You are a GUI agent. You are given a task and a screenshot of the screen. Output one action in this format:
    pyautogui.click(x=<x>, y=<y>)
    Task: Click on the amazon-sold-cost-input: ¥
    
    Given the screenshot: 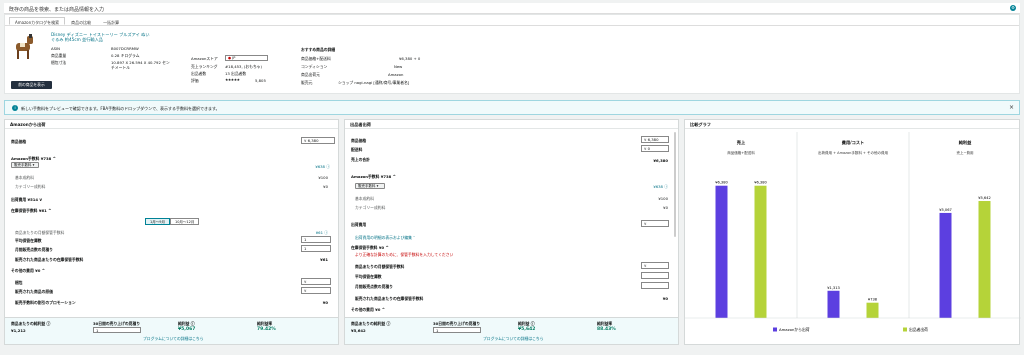 What is the action you would take?
    pyautogui.click(x=316, y=290)
    